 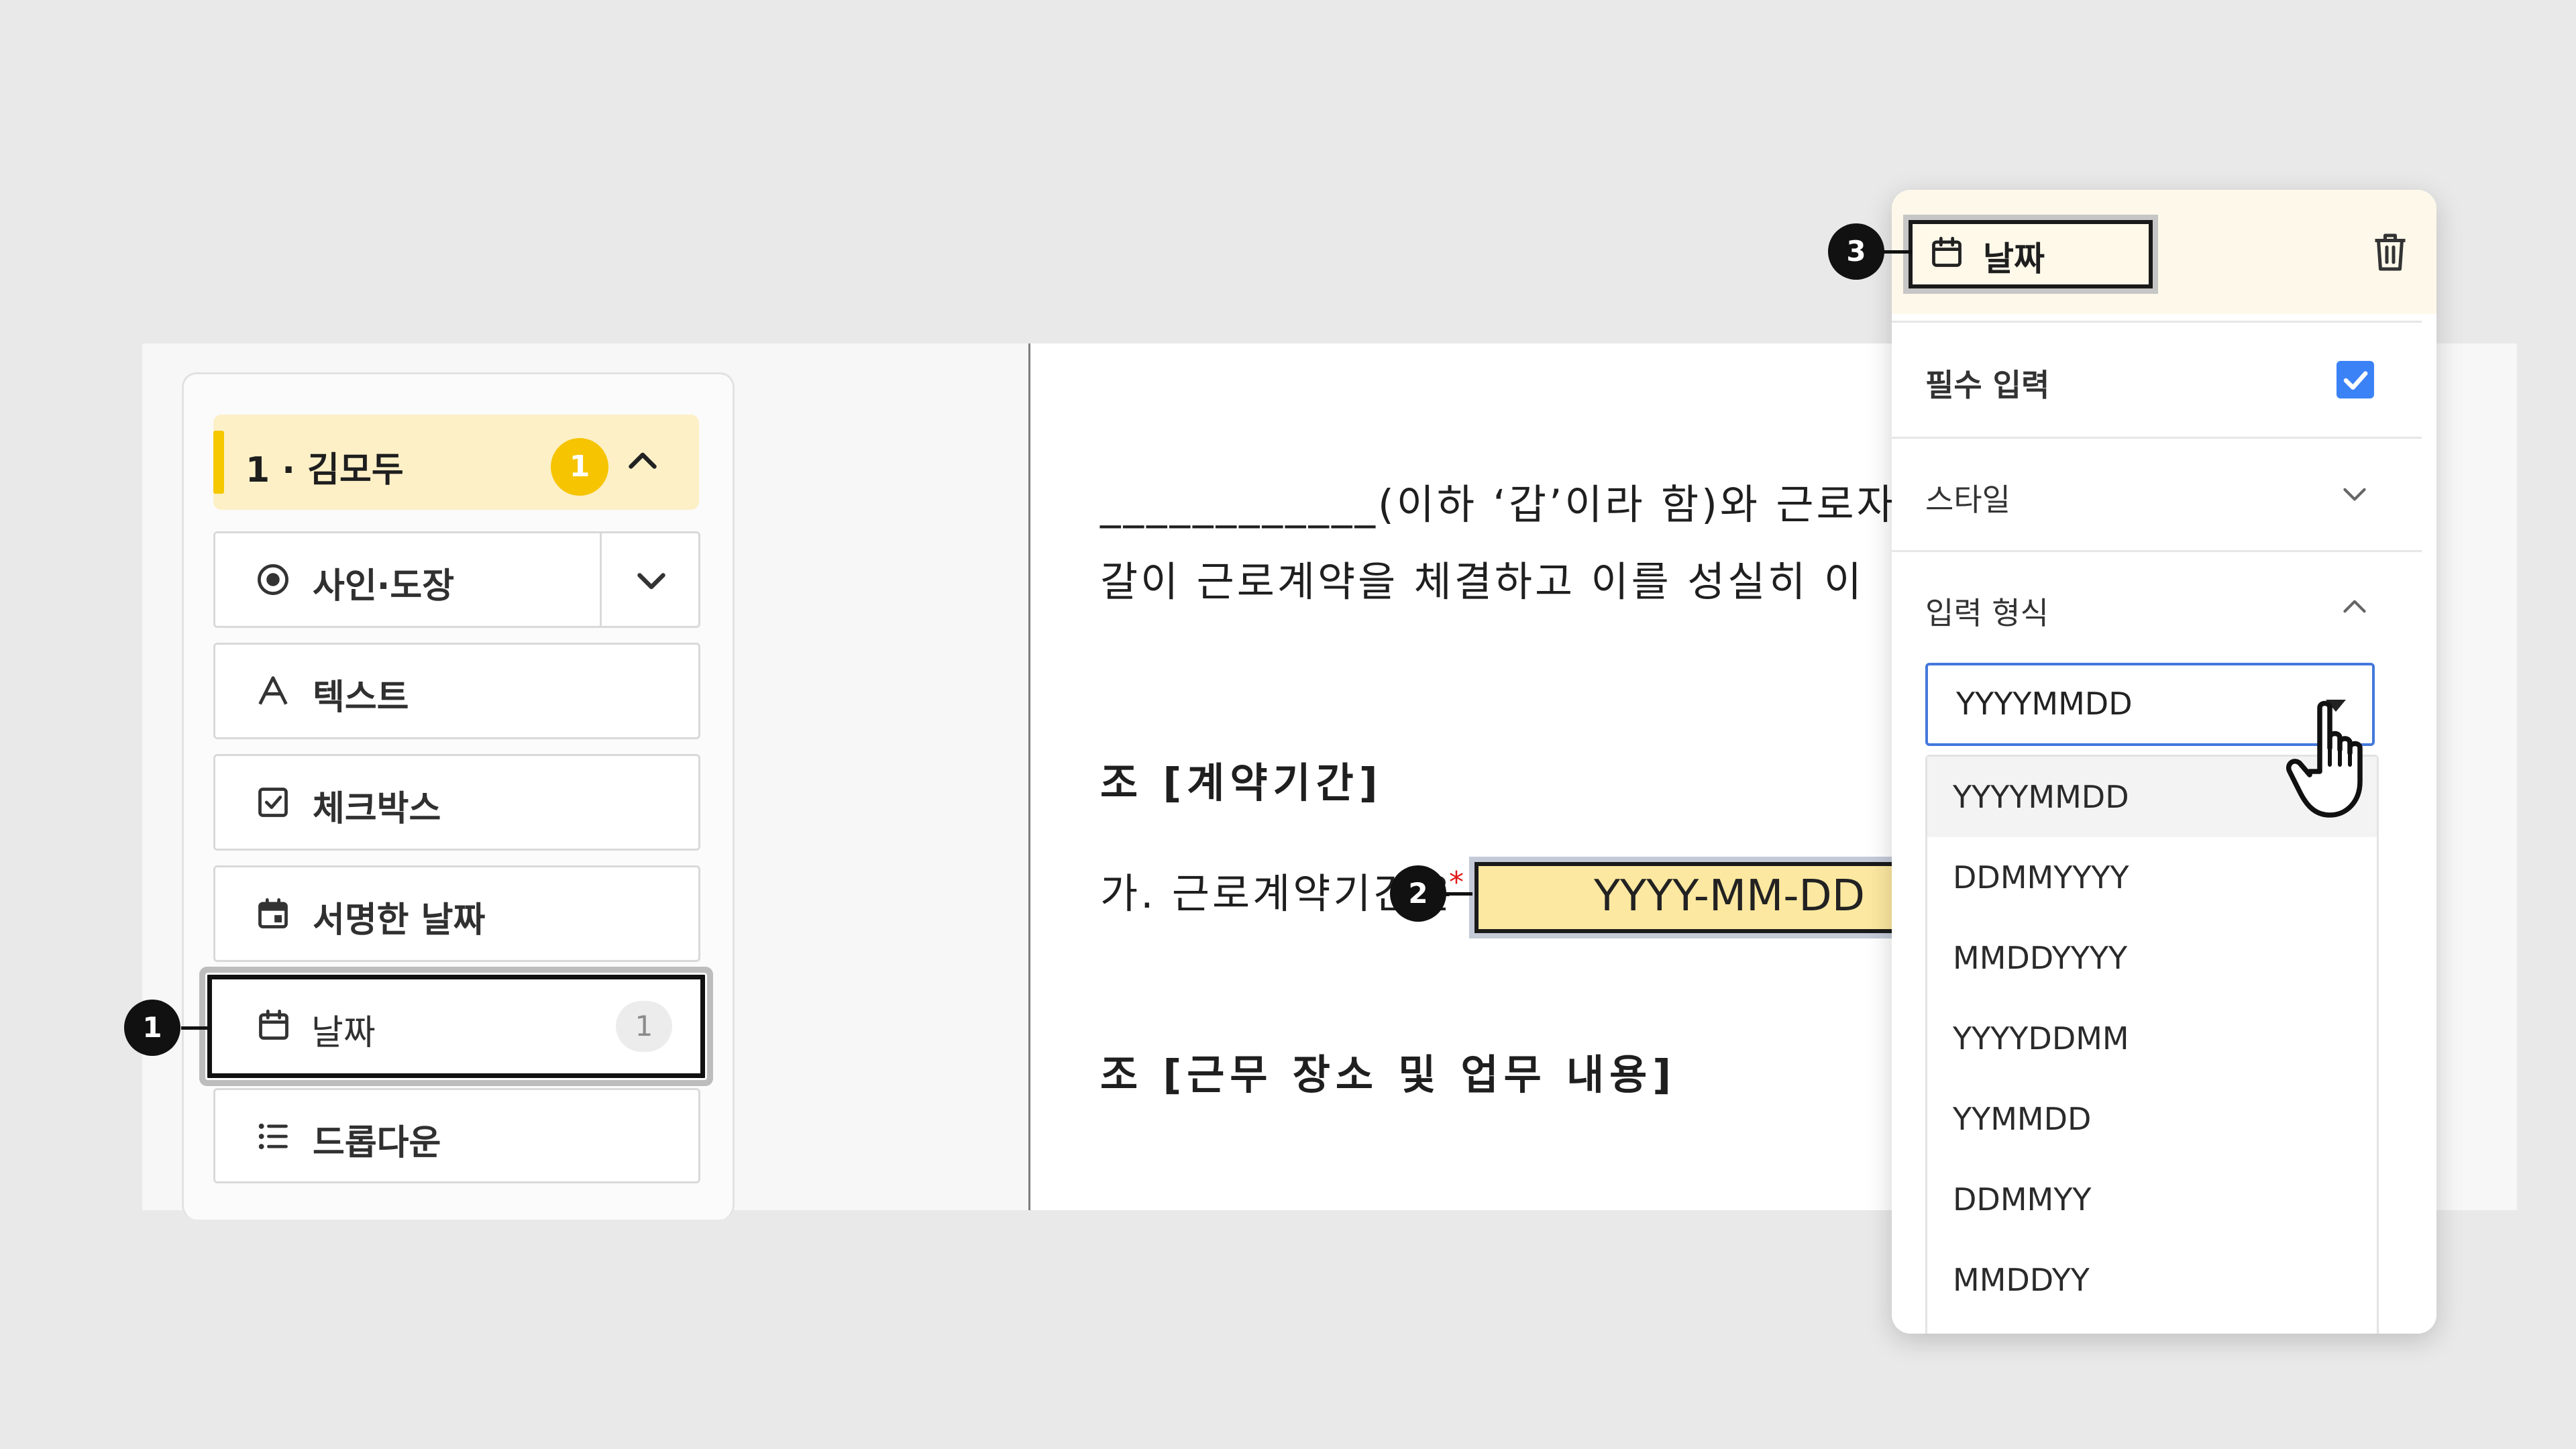 What do you see at coordinates (343, 1033) in the screenshot?
I see `field-item-label: 날짜` at bounding box center [343, 1033].